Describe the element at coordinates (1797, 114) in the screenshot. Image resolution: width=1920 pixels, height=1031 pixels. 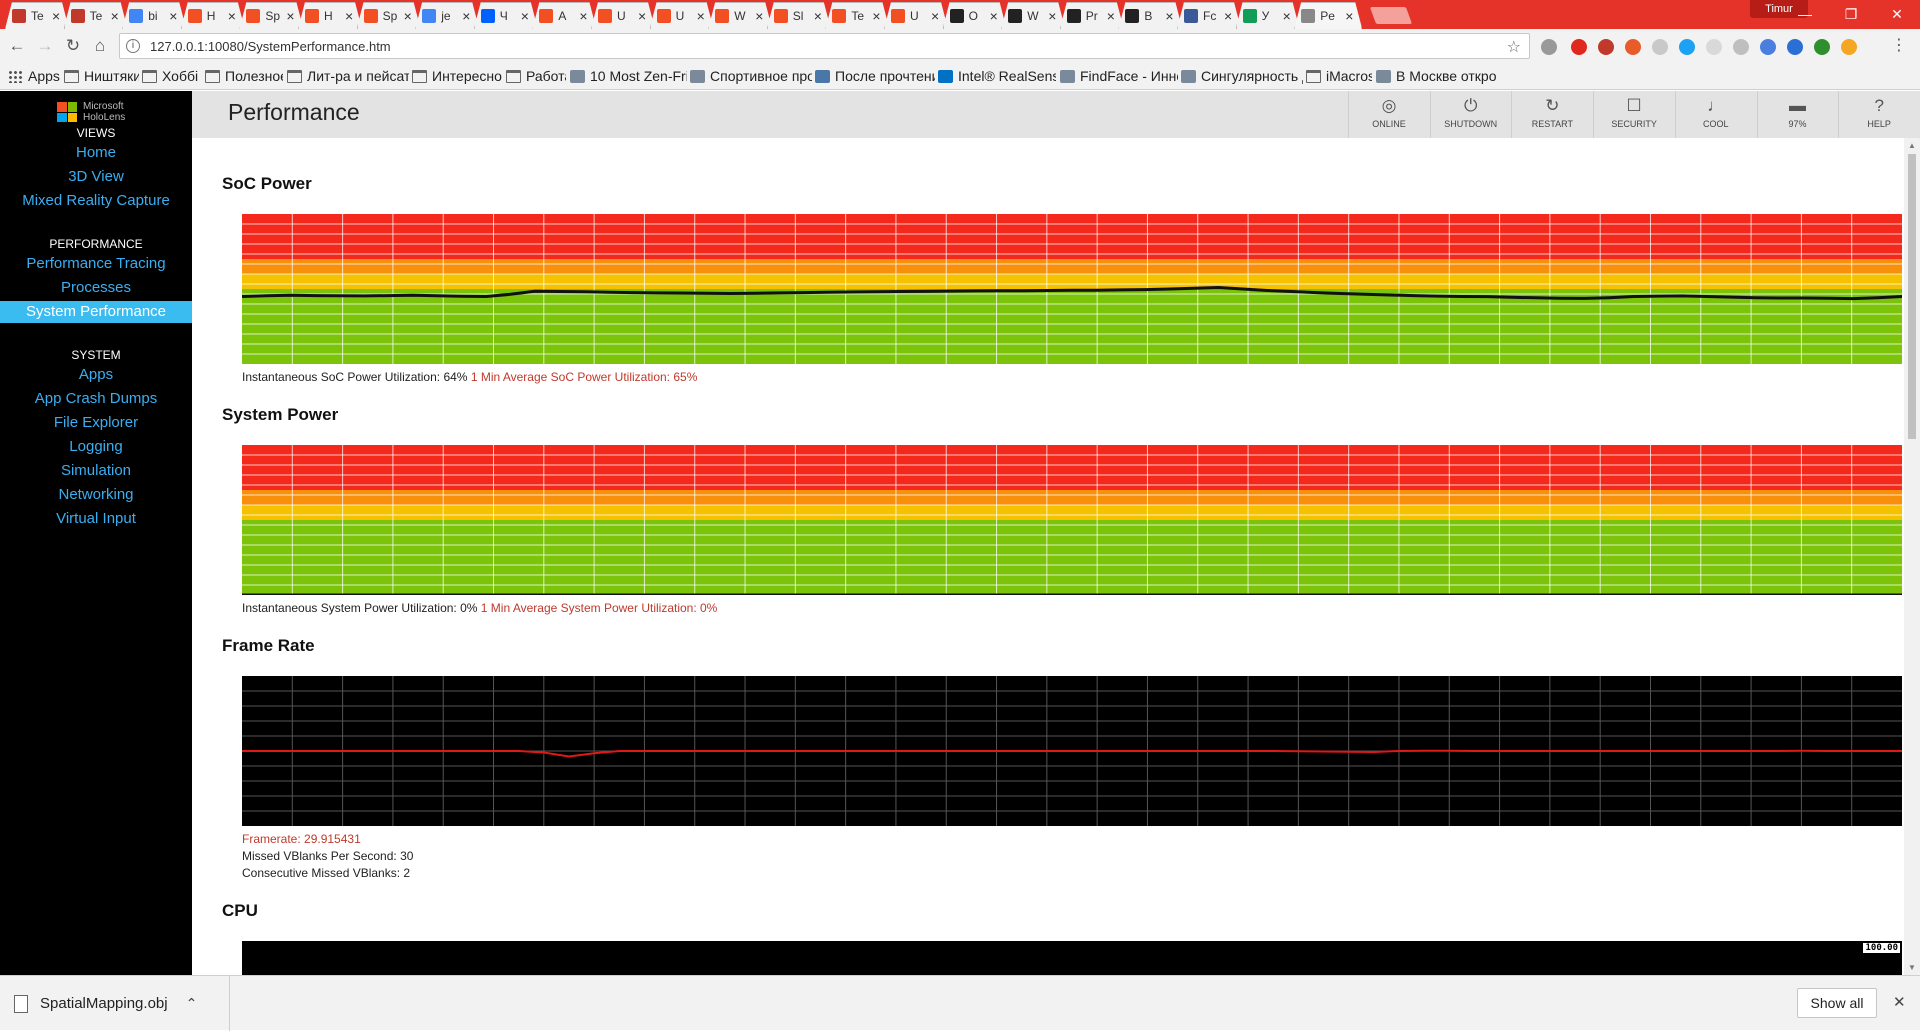
I see `header-button-97: ▬ 97%` at that location.